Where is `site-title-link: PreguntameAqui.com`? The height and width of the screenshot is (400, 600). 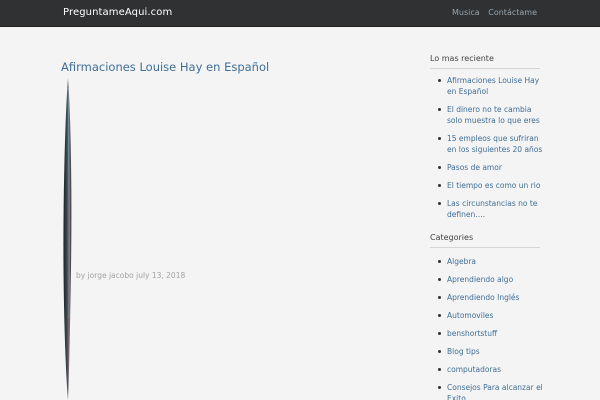
site-title-link: PreguntameAqui.com is located at coordinates (117, 12).